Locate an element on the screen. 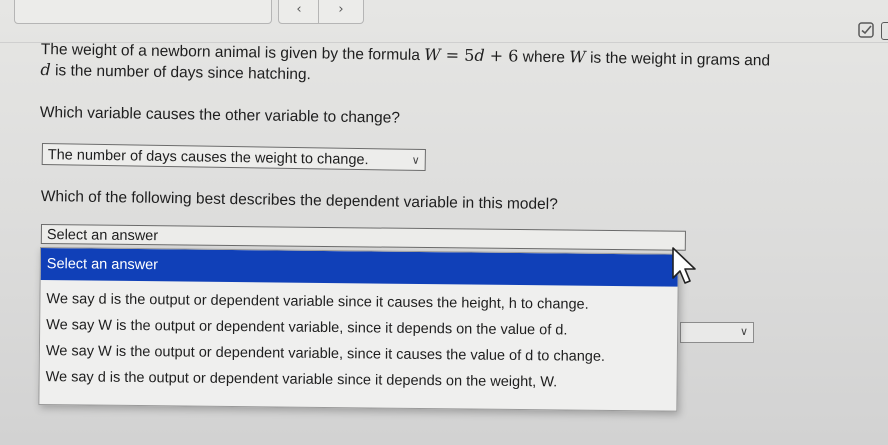 This screenshot has width=888, height=445. cut-off-icon is located at coordinates (884, 31).